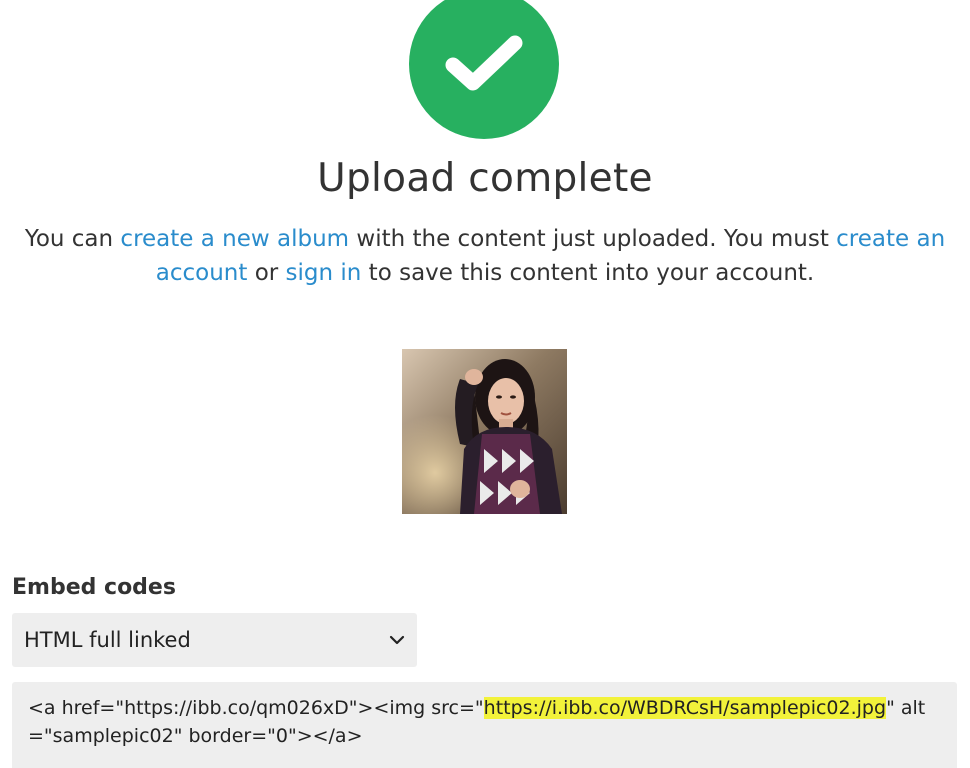  I want to click on embed-codes-label: Embed codes, so click(94, 587).